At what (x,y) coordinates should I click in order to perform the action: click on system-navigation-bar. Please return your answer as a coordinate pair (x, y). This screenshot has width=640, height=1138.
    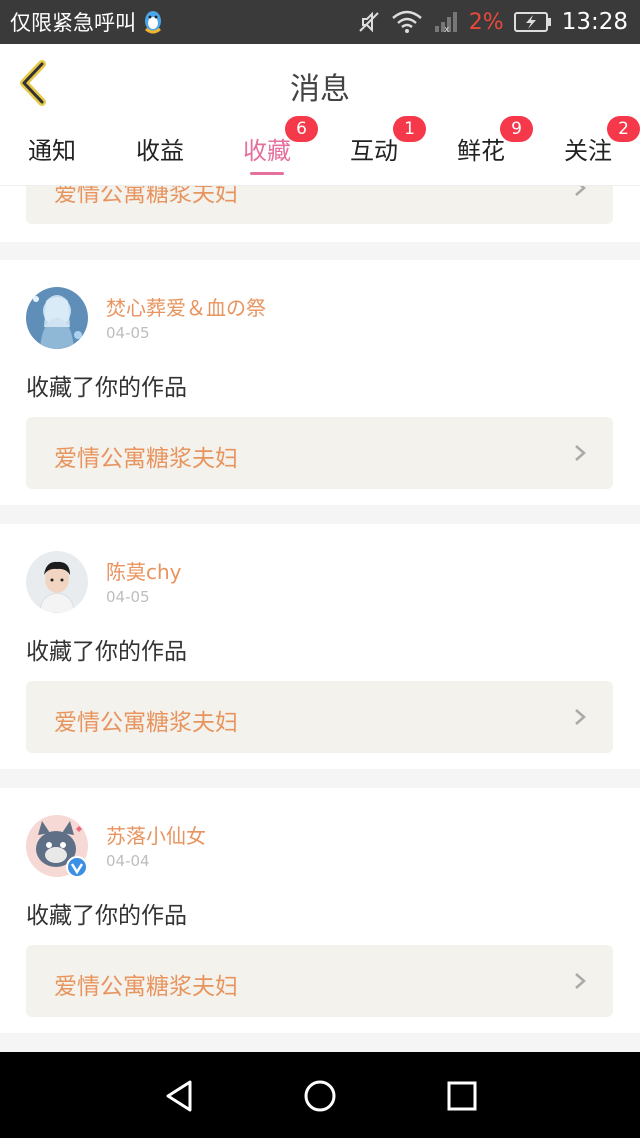
    Looking at the image, I should click on (320, 1095).